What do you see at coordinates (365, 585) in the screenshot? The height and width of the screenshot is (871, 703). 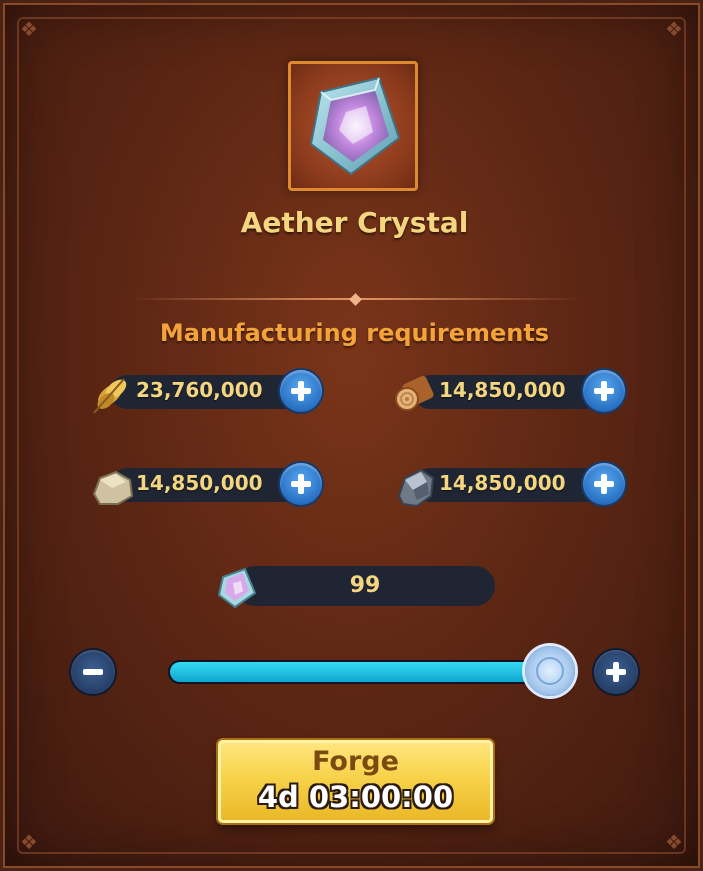 I see `quantity-value: 99` at bounding box center [365, 585].